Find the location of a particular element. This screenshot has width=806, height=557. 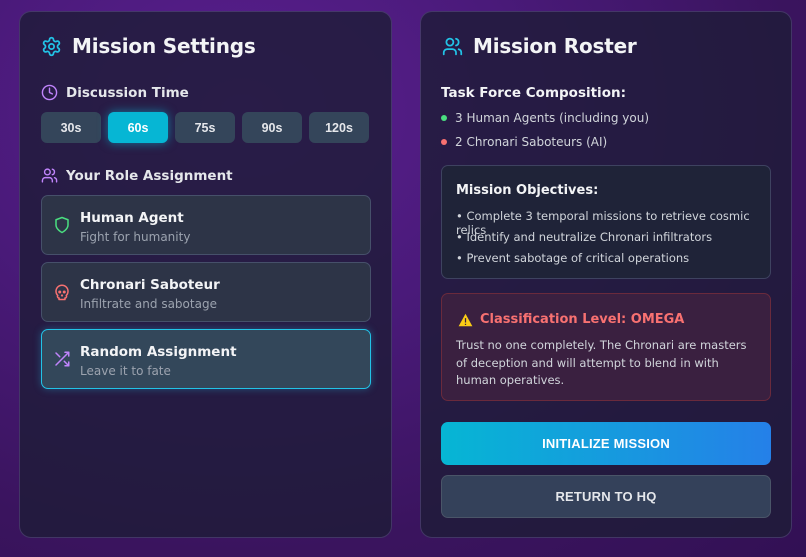

discussion-time-label: Discussion Time is located at coordinates (115, 92).